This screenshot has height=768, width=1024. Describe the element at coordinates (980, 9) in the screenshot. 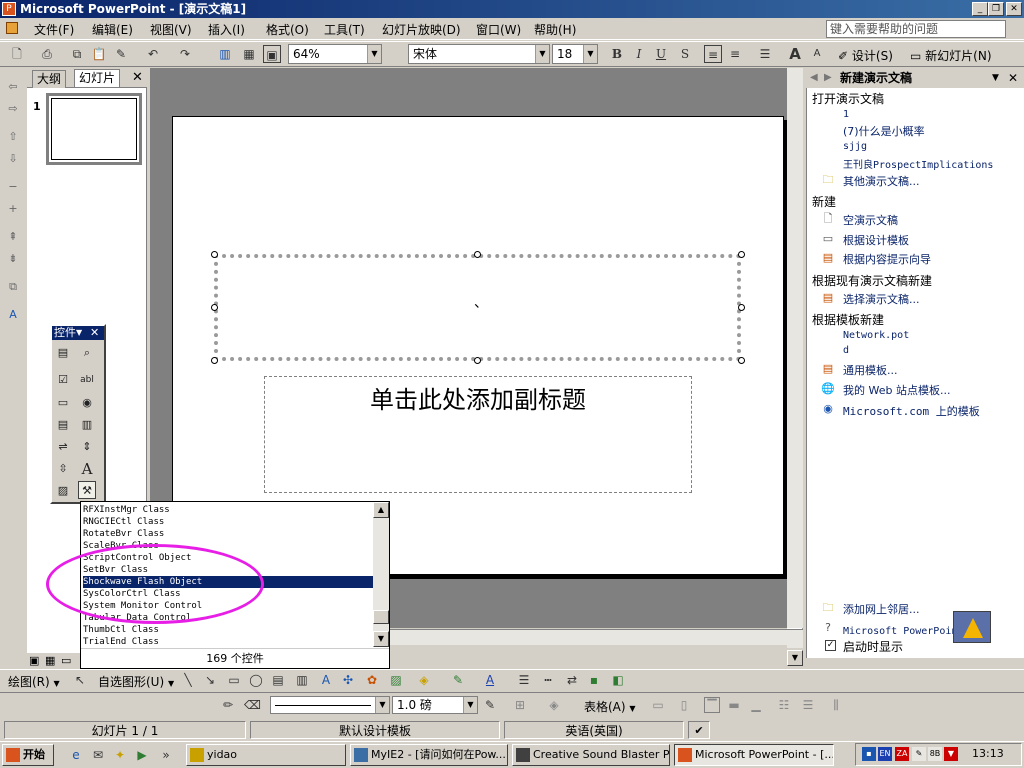

I see `minimize-button: _` at that location.